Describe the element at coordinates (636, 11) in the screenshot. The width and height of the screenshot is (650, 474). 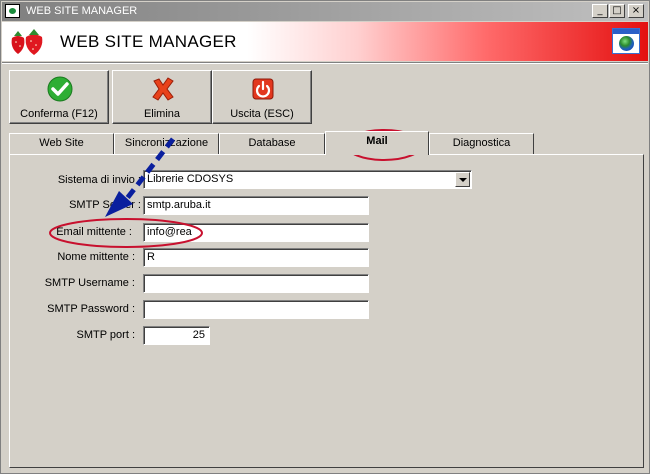
I see `close-button: ×` at that location.